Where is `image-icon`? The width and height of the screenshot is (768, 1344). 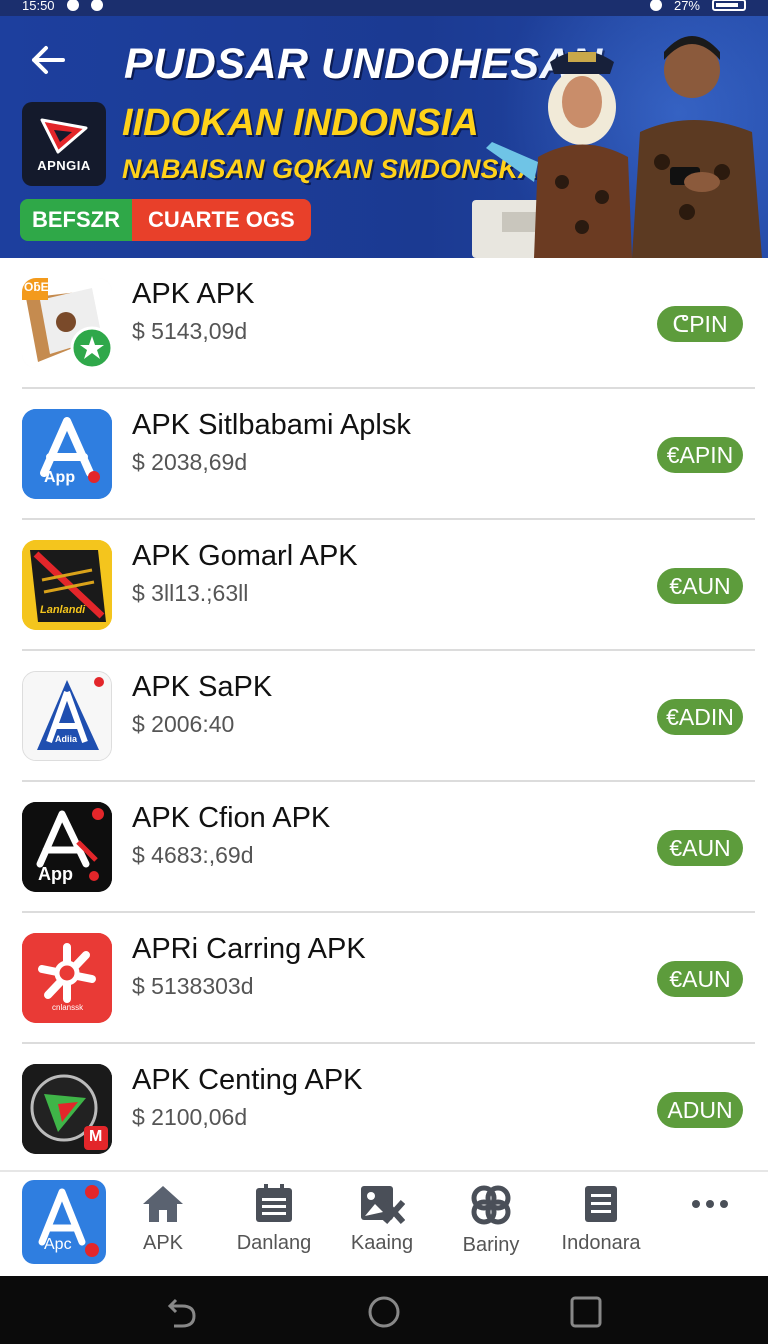 image-icon is located at coordinates (383, 1205).